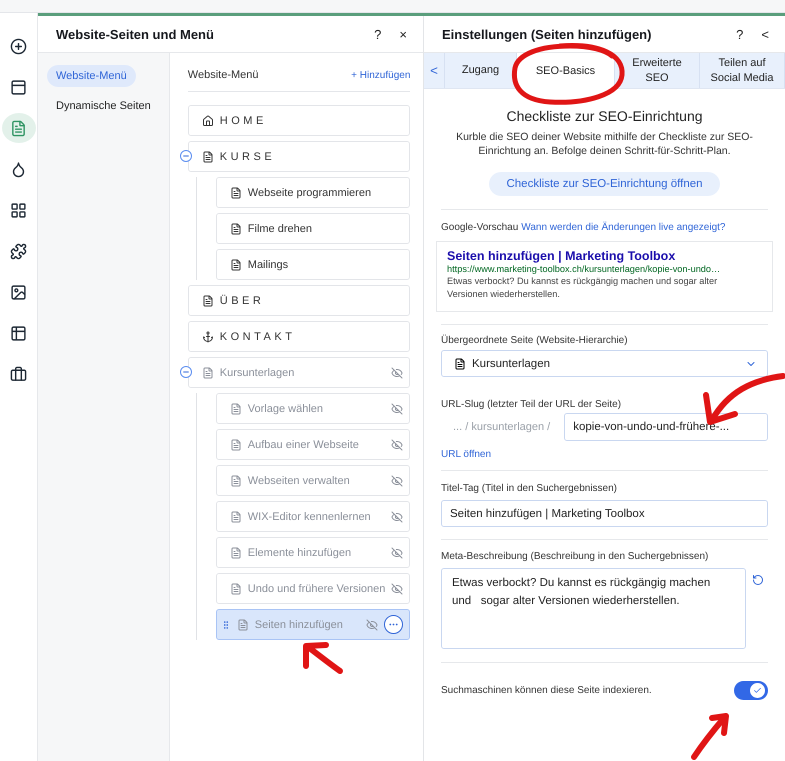  I want to click on menu-item: KURSE, so click(299, 156).